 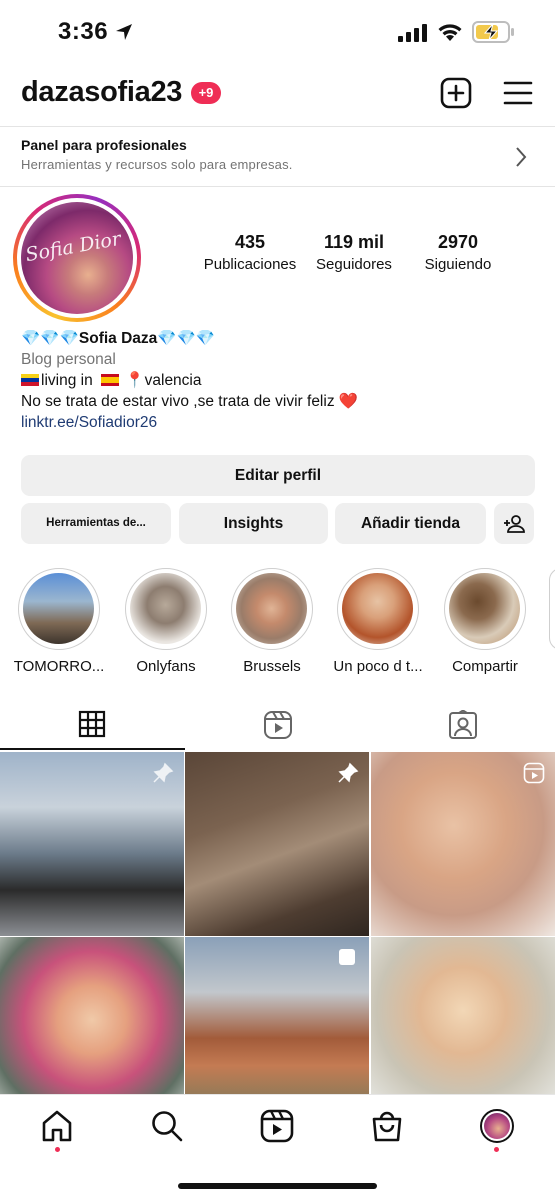 What do you see at coordinates (163, 380) in the screenshot?
I see `bio-city: 📍valencia` at bounding box center [163, 380].